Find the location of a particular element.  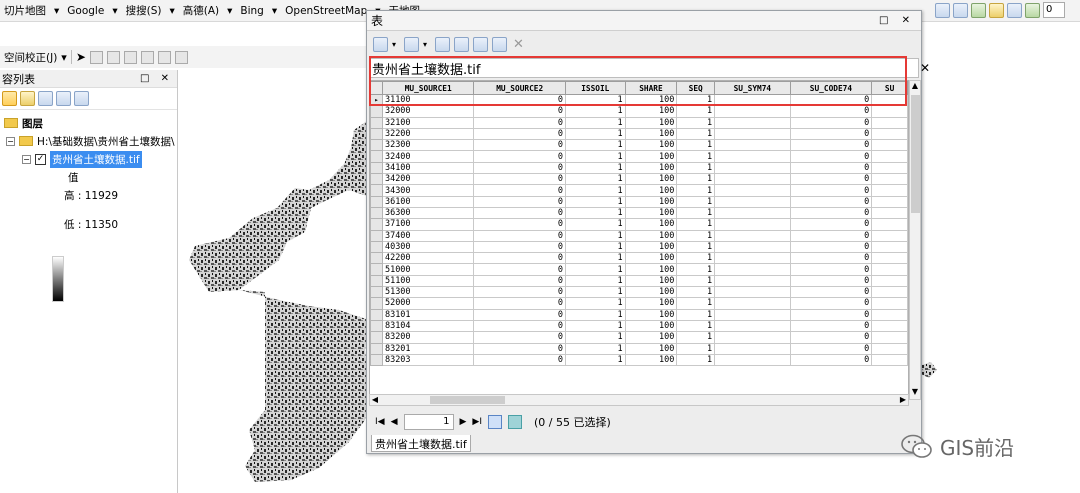

table-row: 32100 0 1 100 1 0 is located at coordinates (639, 122).